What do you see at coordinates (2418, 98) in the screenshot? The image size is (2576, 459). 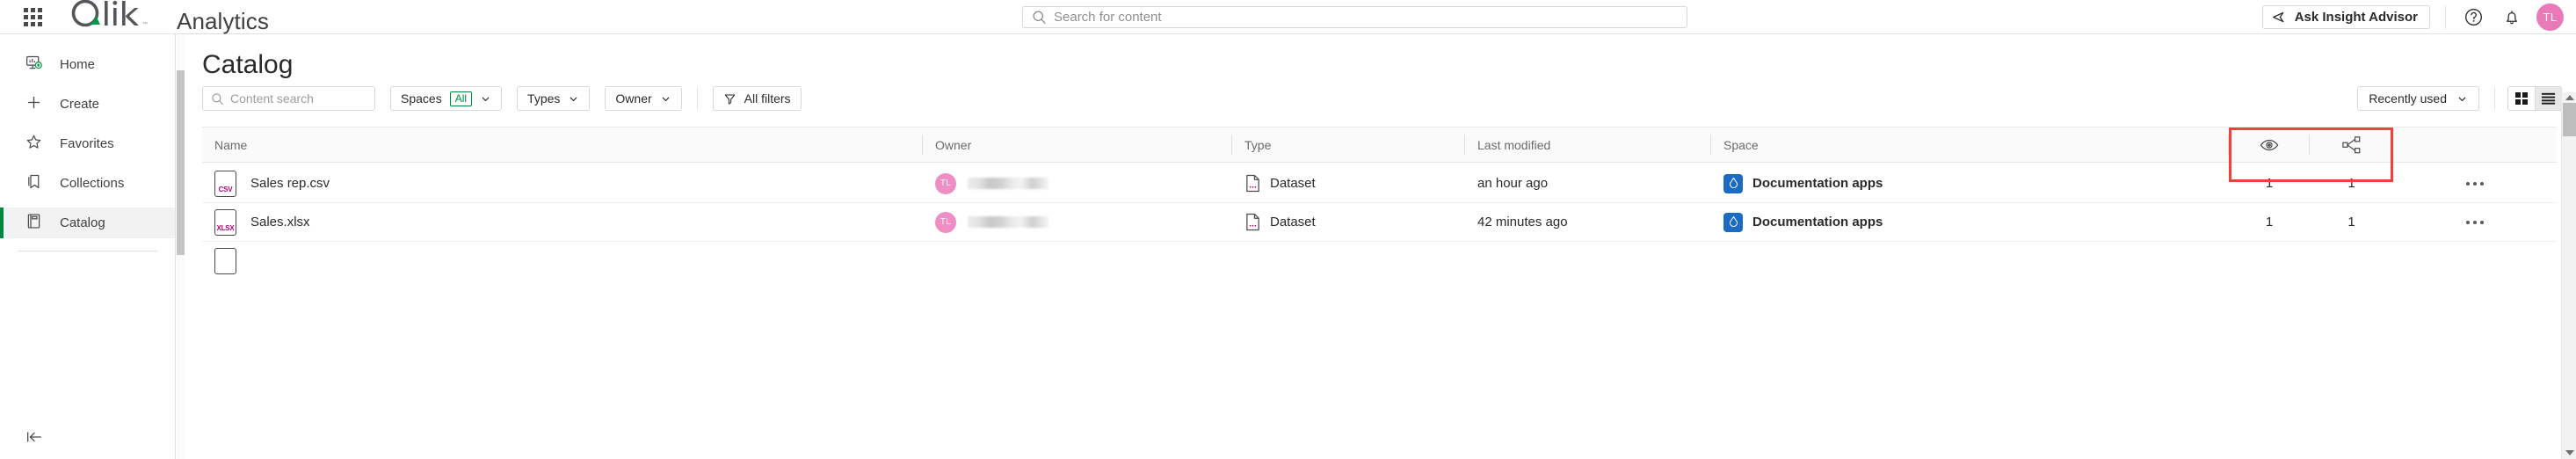 I see `sort-dropdown: Recently used` at bounding box center [2418, 98].